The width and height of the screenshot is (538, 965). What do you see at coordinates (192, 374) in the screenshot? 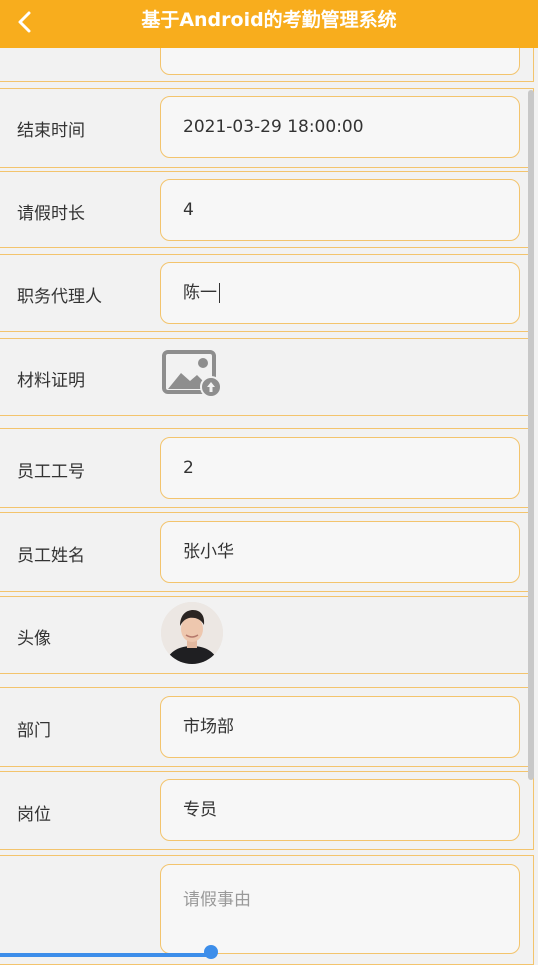
I see `image-upload-icon` at bounding box center [192, 374].